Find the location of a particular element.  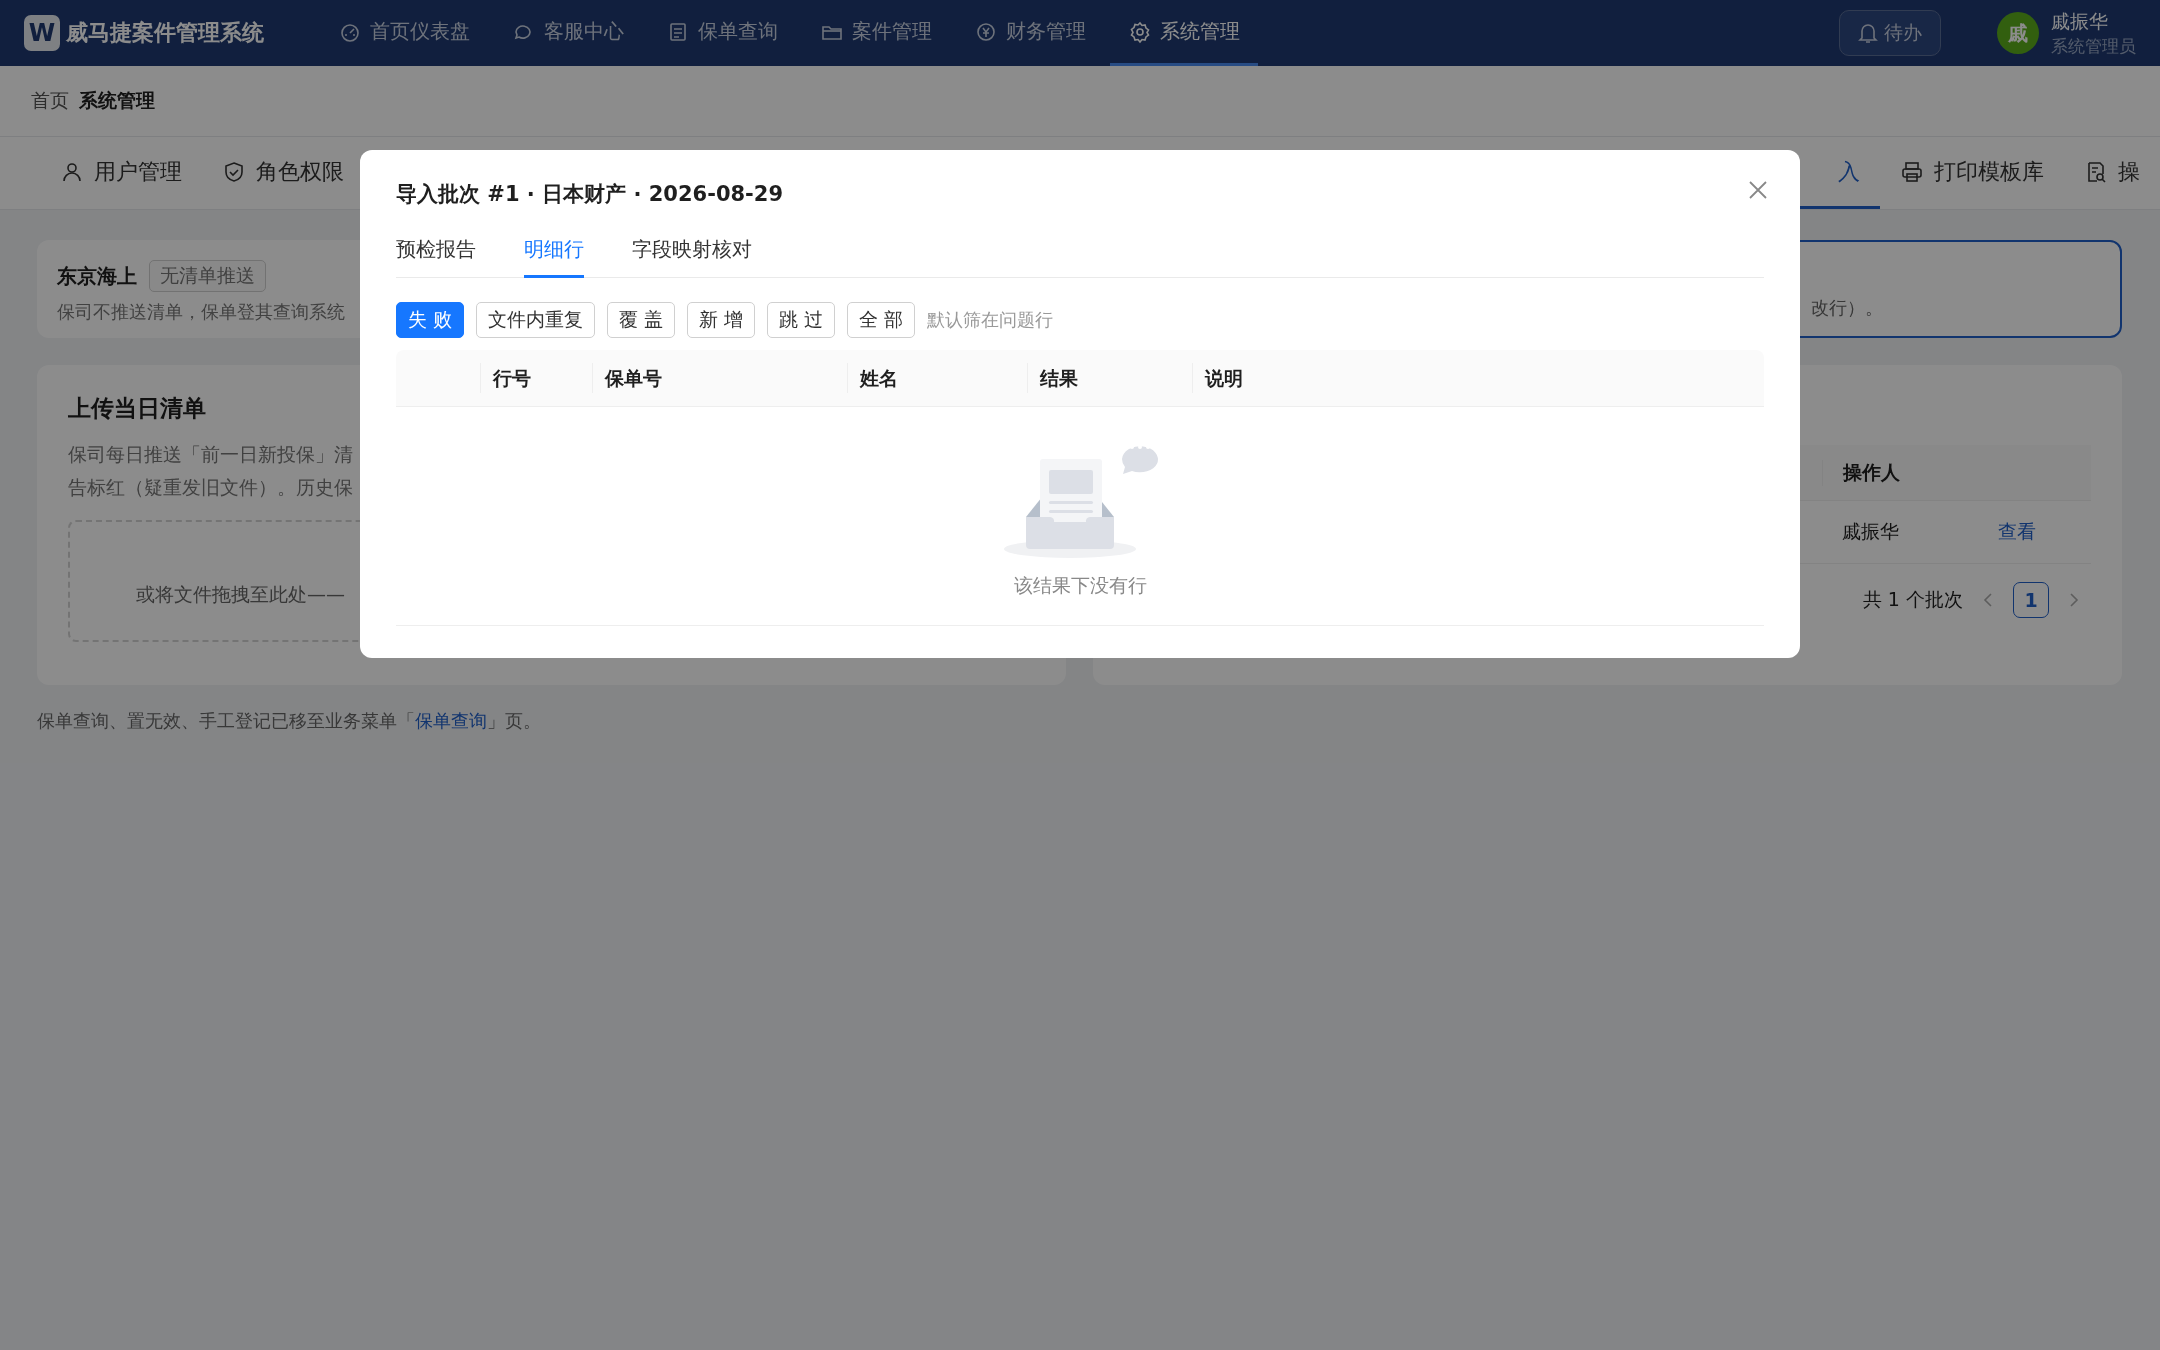

filter-button: 新 增 is located at coordinates (721, 320).